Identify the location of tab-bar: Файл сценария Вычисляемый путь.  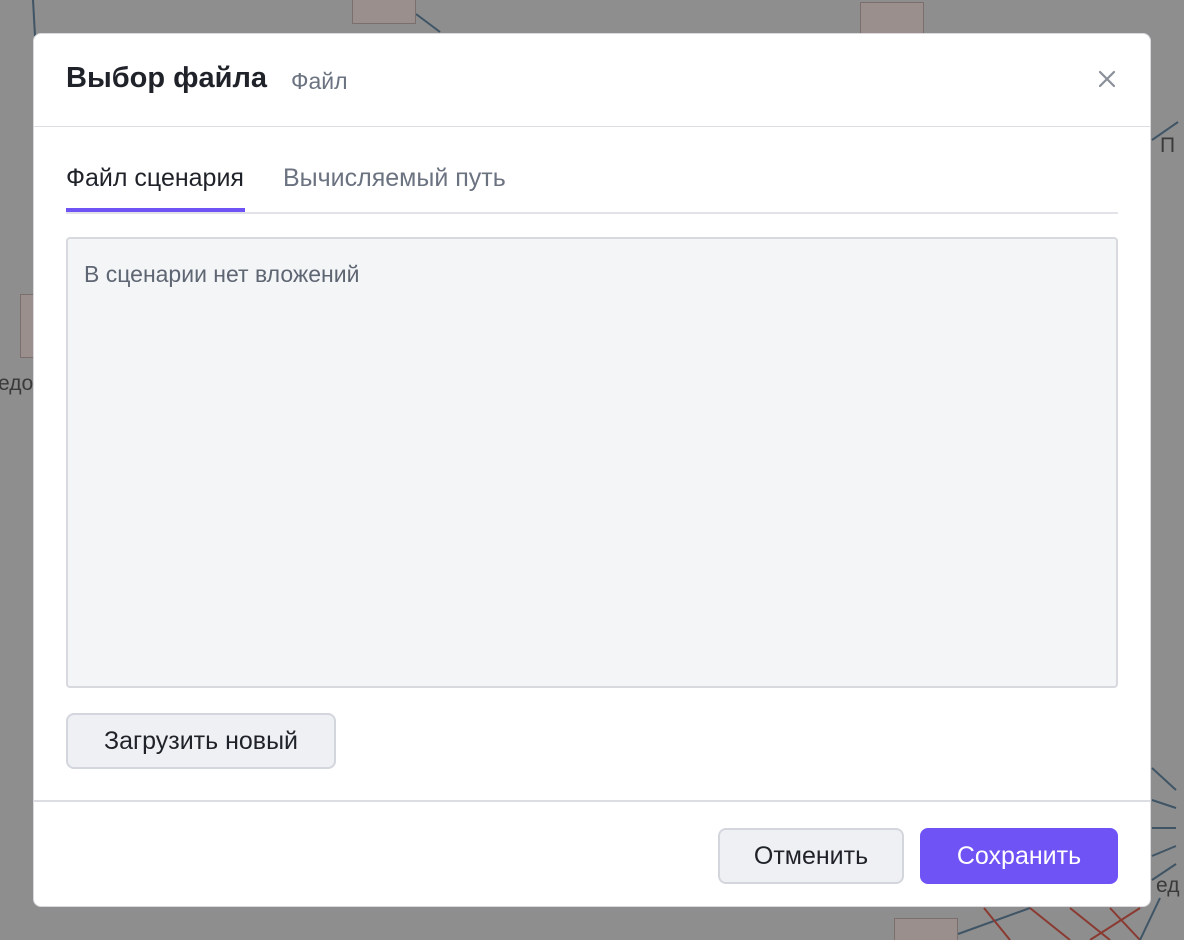
(592, 187).